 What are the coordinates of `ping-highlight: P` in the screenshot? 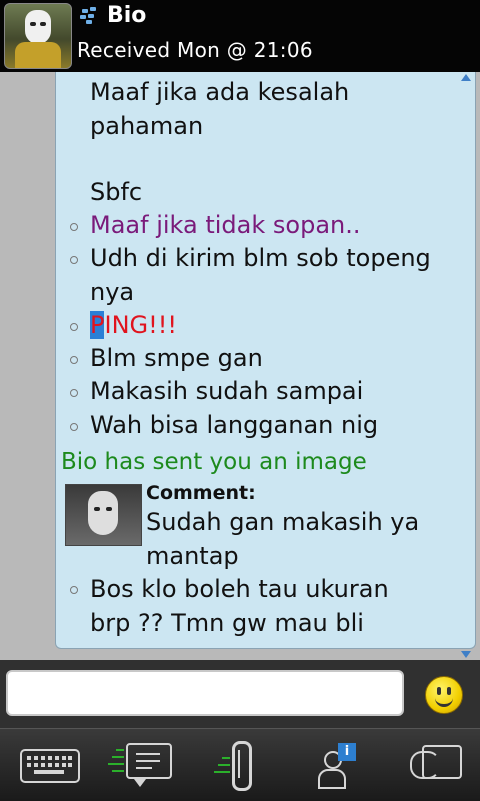 It's located at (97, 325).